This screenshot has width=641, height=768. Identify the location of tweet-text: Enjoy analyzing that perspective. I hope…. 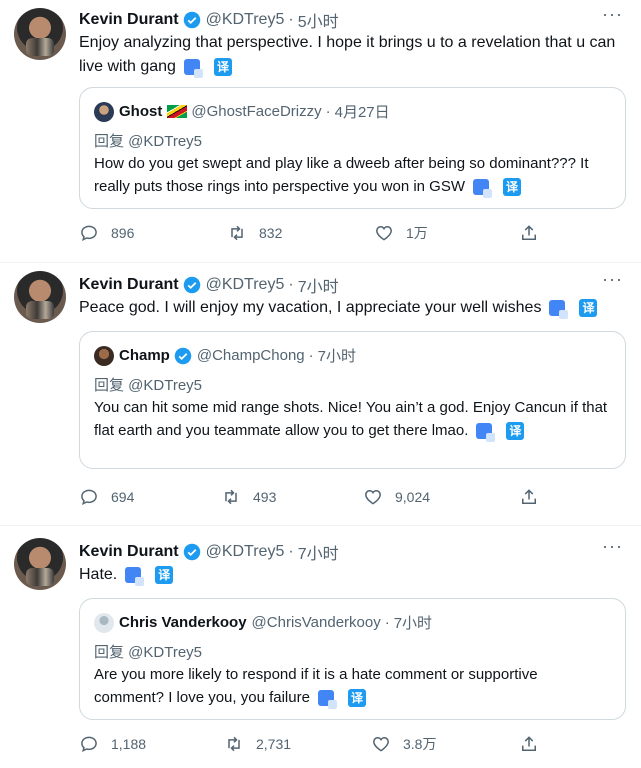
(347, 54).